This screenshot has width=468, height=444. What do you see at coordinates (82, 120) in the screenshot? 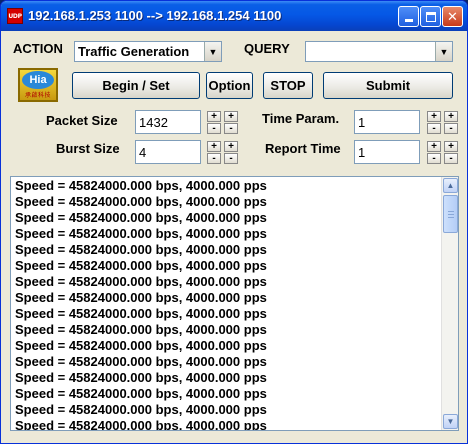
I see `packet-size-label: Packet Size` at bounding box center [82, 120].